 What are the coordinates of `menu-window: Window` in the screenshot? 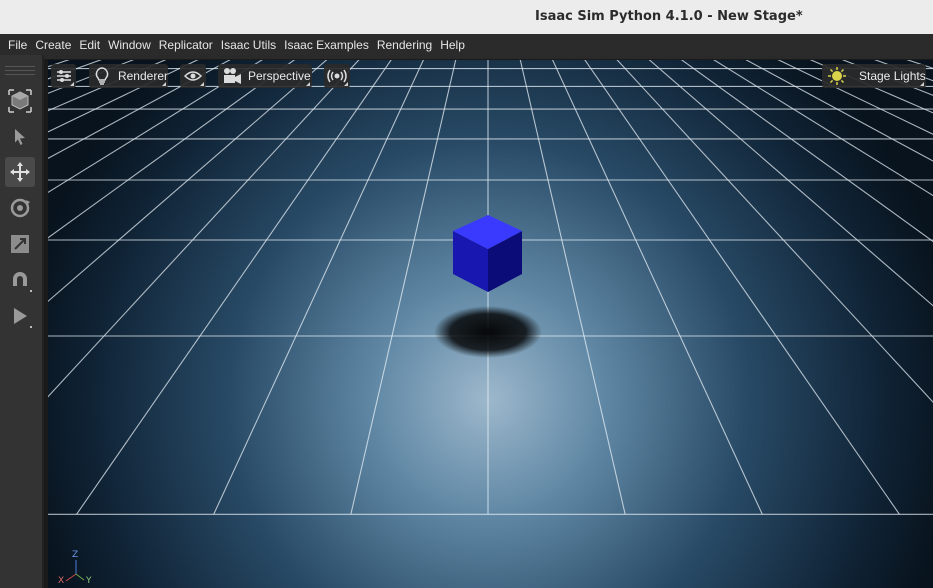 It's located at (128, 45).